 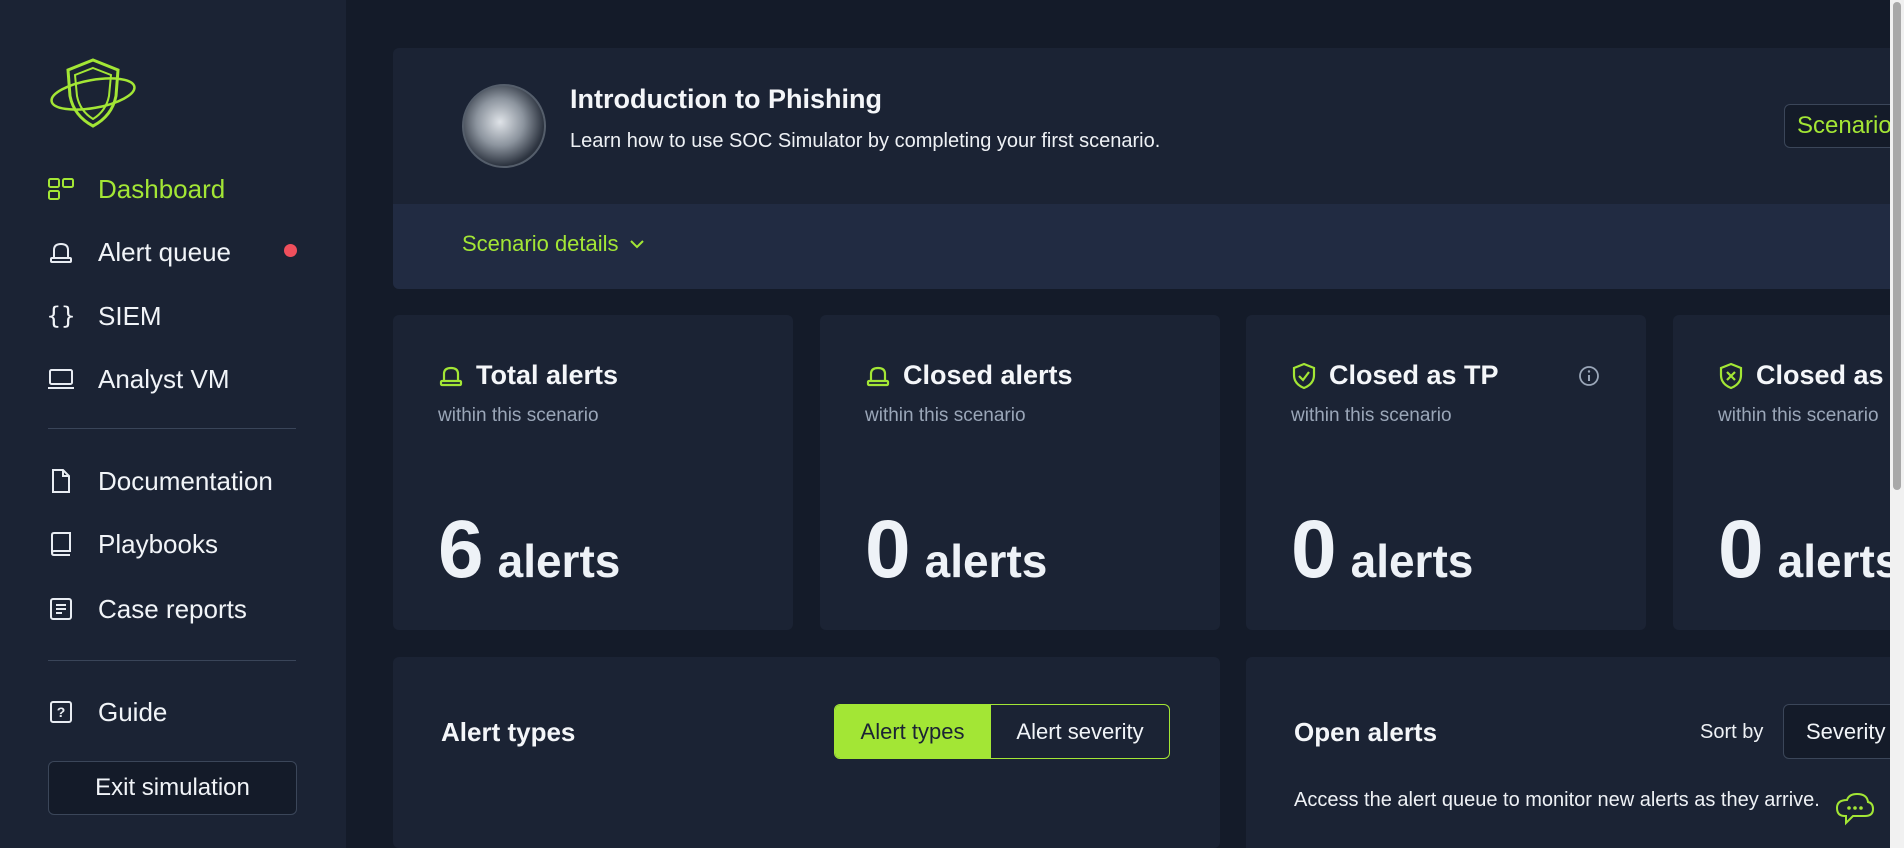 What do you see at coordinates (61, 609) in the screenshot?
I see `report-icon` at bounding box center [61, 609].